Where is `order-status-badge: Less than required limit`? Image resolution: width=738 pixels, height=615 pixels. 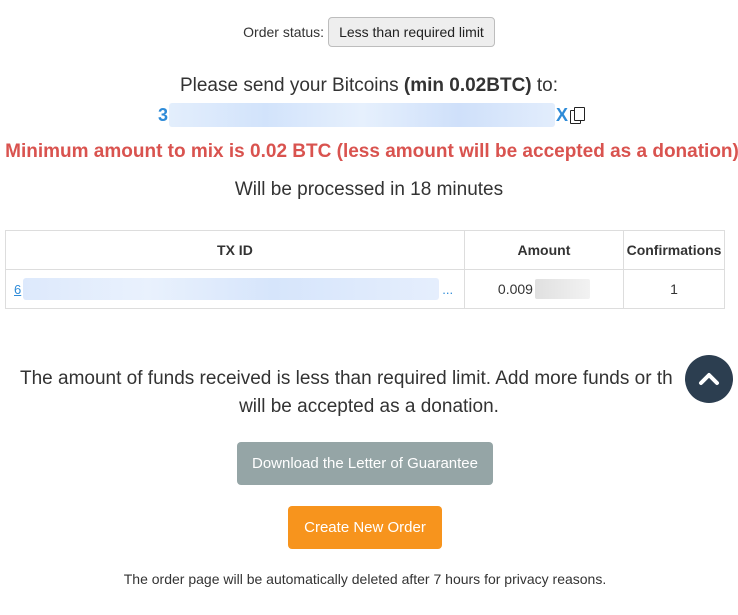 order-status-badge: Less than required limit is located at coordinates (411, 32).